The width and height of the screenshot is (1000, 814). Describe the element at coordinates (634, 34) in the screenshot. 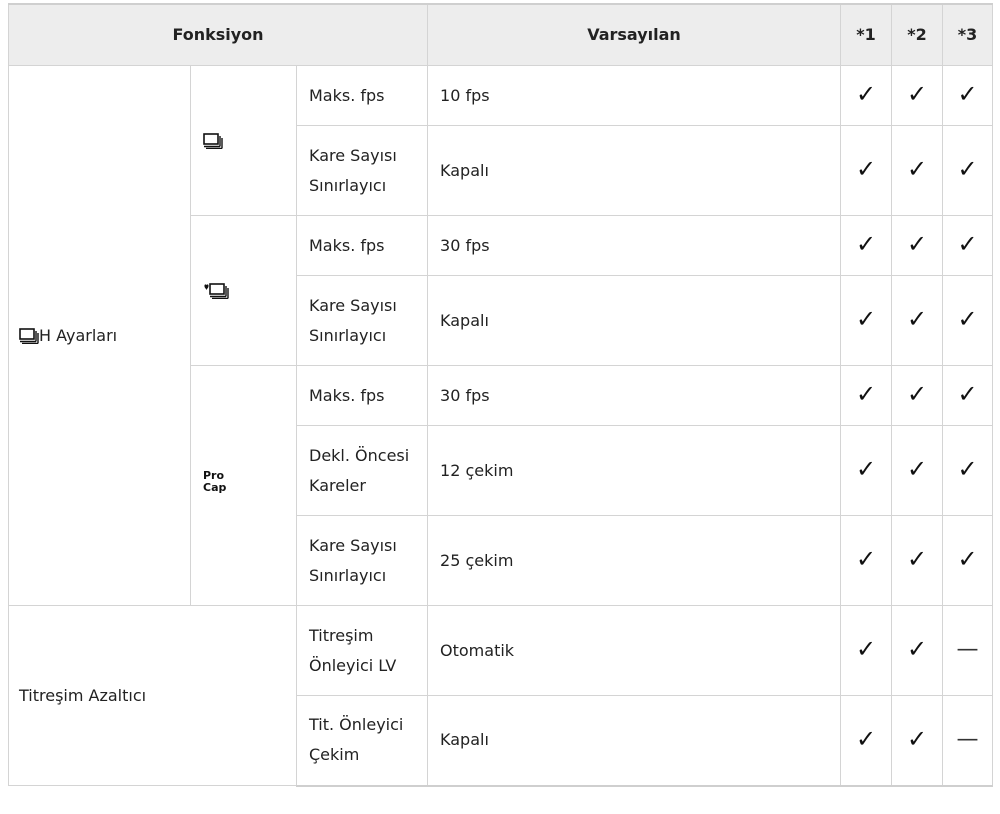

I see `header-default: Varsayılan` at that location.